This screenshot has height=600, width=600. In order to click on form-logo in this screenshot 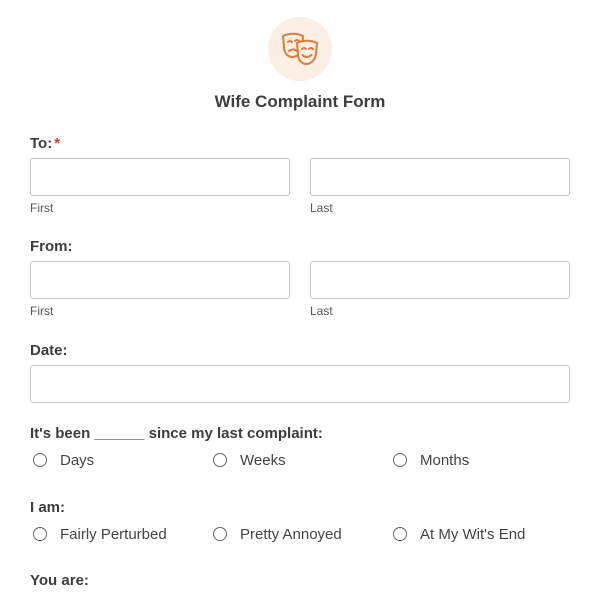, I will do `click(300, 49)`.